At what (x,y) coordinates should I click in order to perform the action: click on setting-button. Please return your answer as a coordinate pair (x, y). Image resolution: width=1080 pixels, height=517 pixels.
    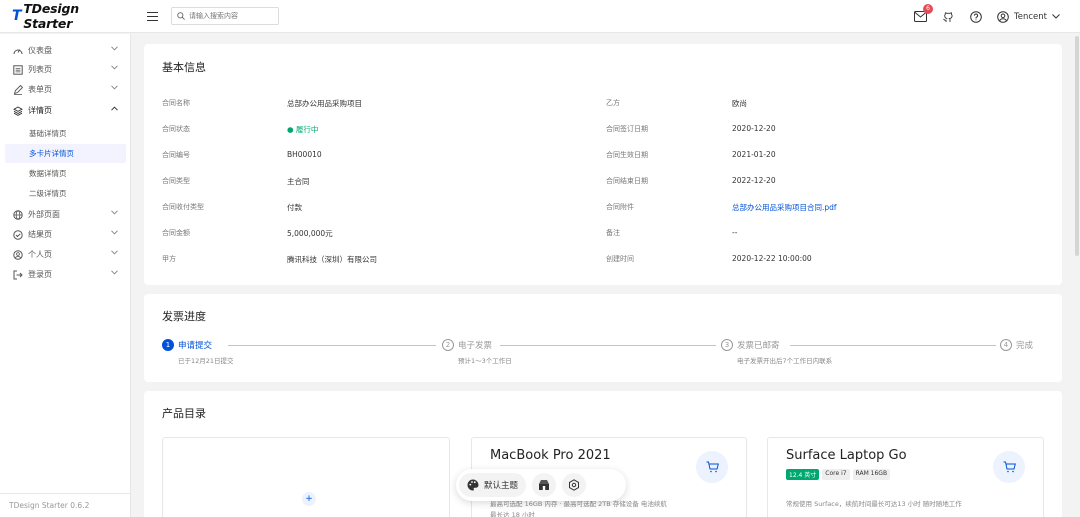
    Looking at the image, I should click on (574, 485).